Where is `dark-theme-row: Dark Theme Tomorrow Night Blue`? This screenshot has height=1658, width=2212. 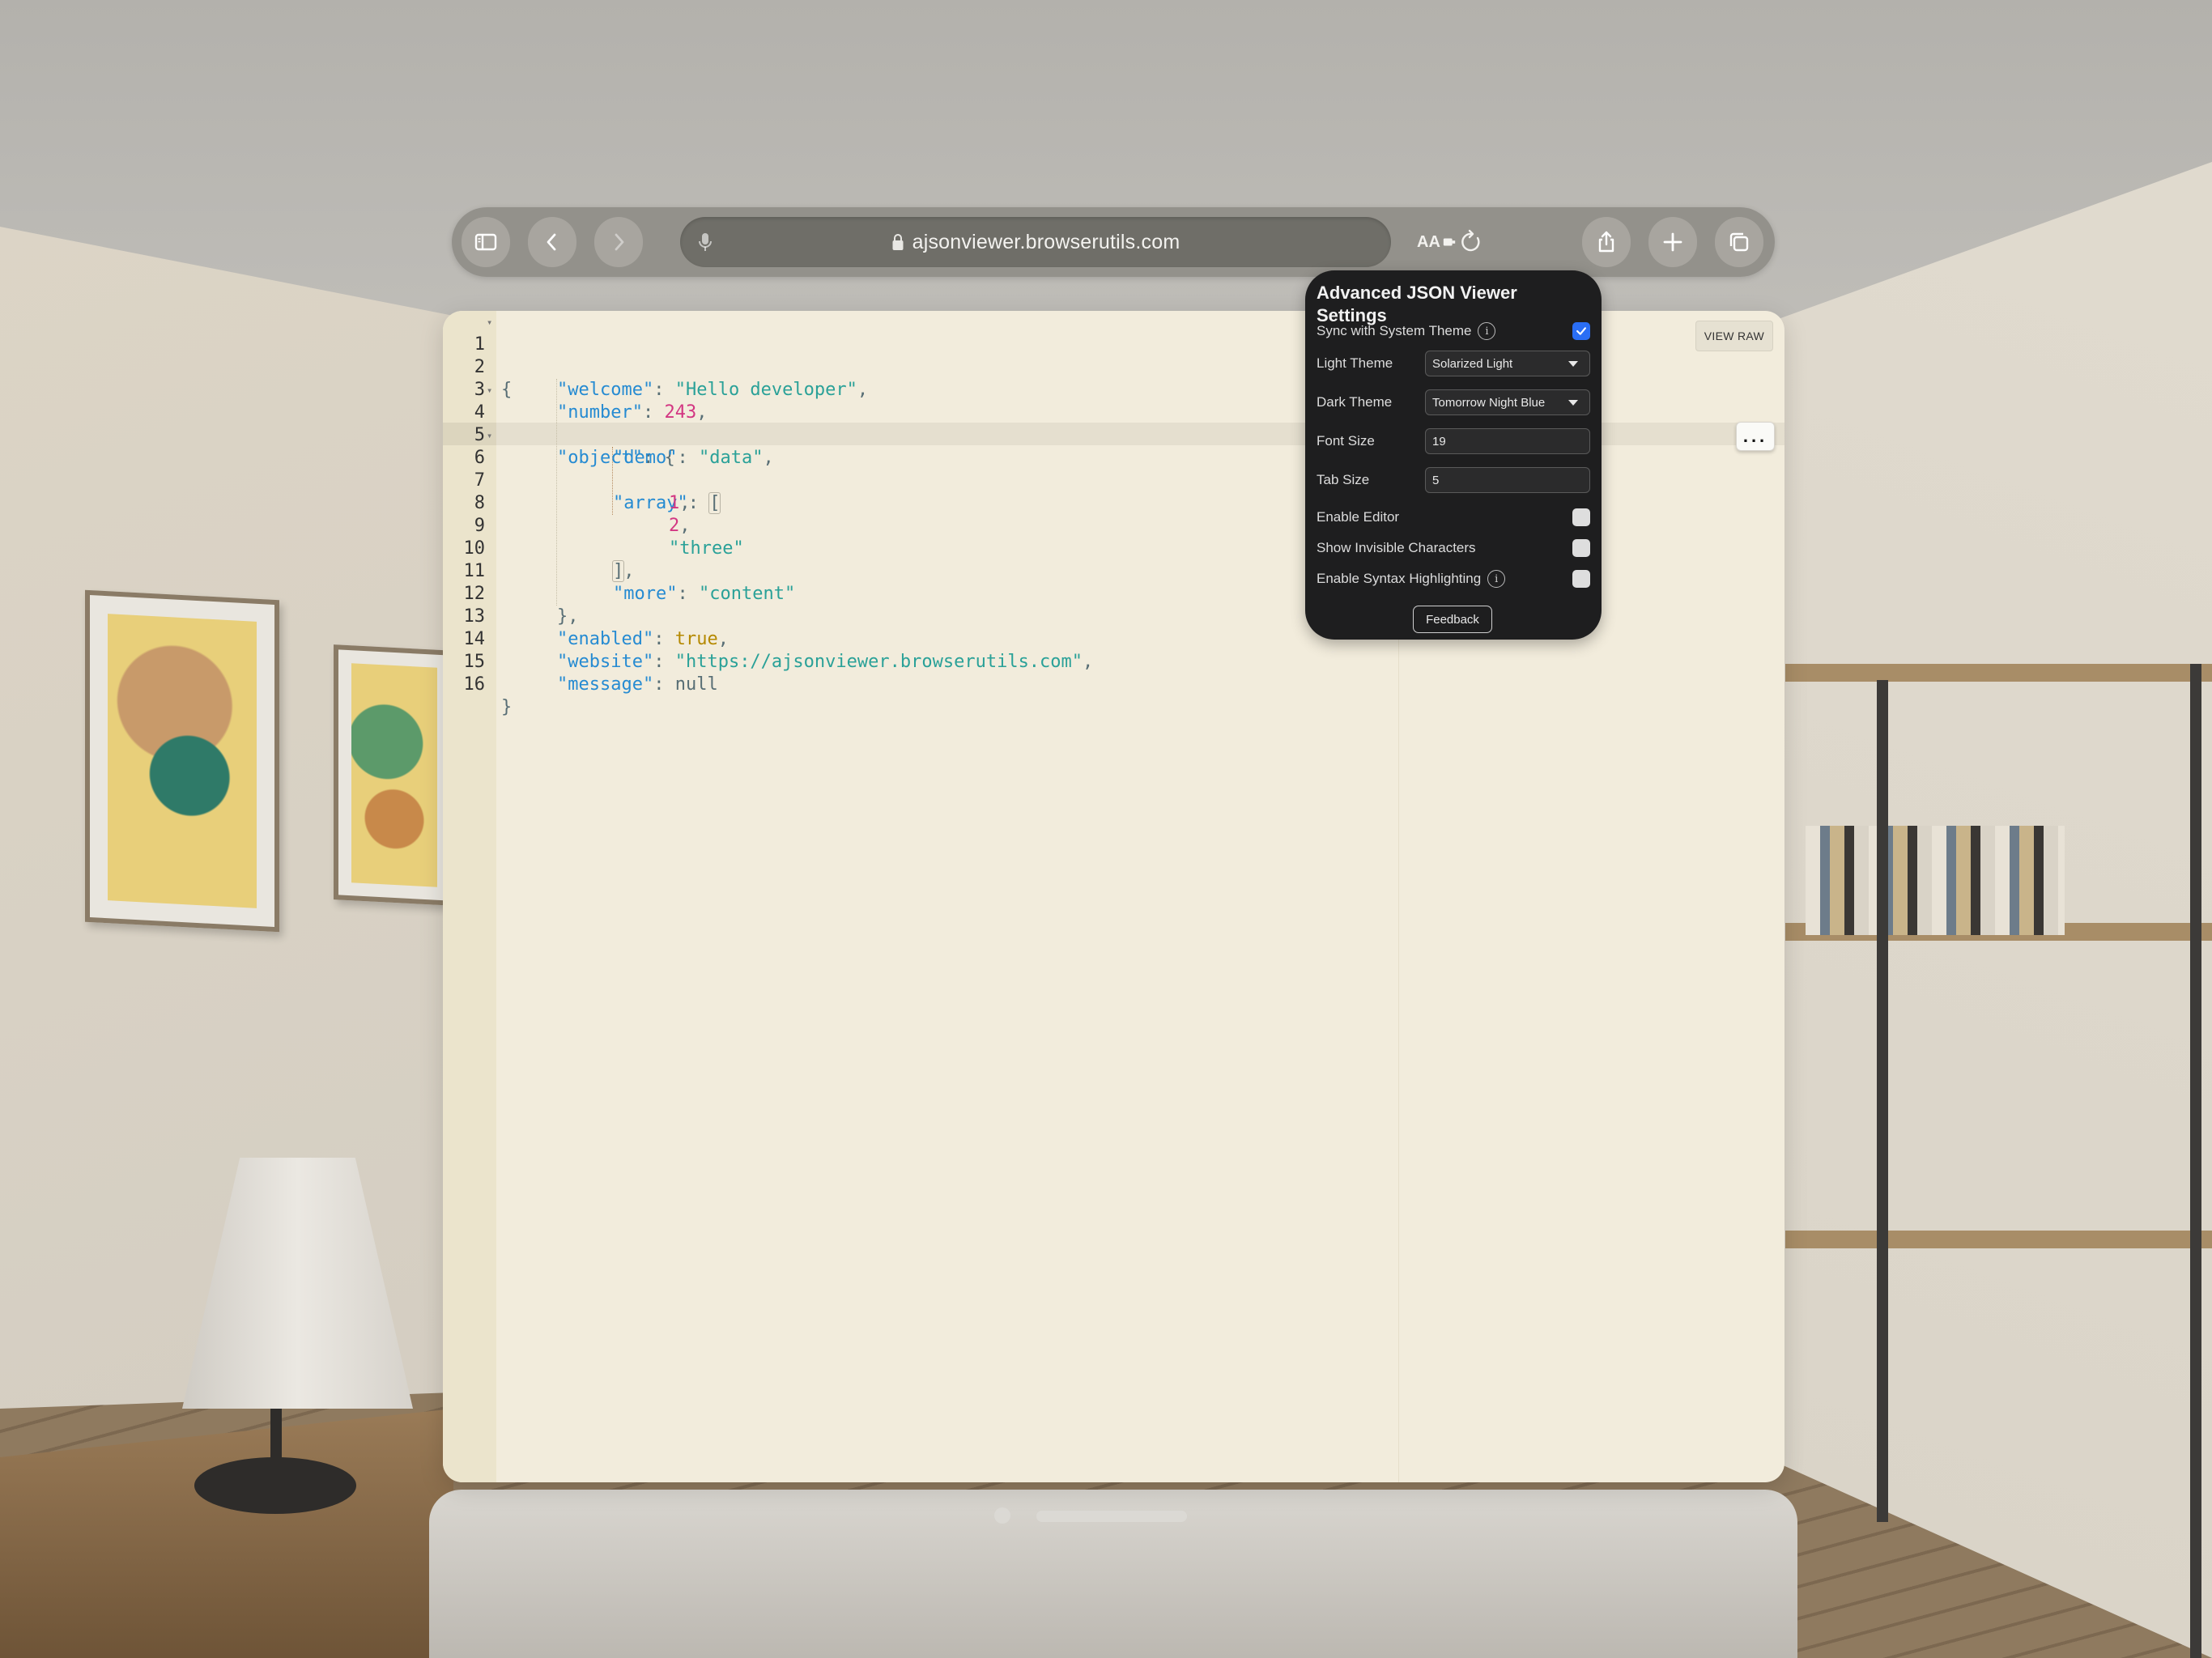 dark-theme-row: Dark Theme Tomorrow Night Blue is located at coordinates (1454, 402).